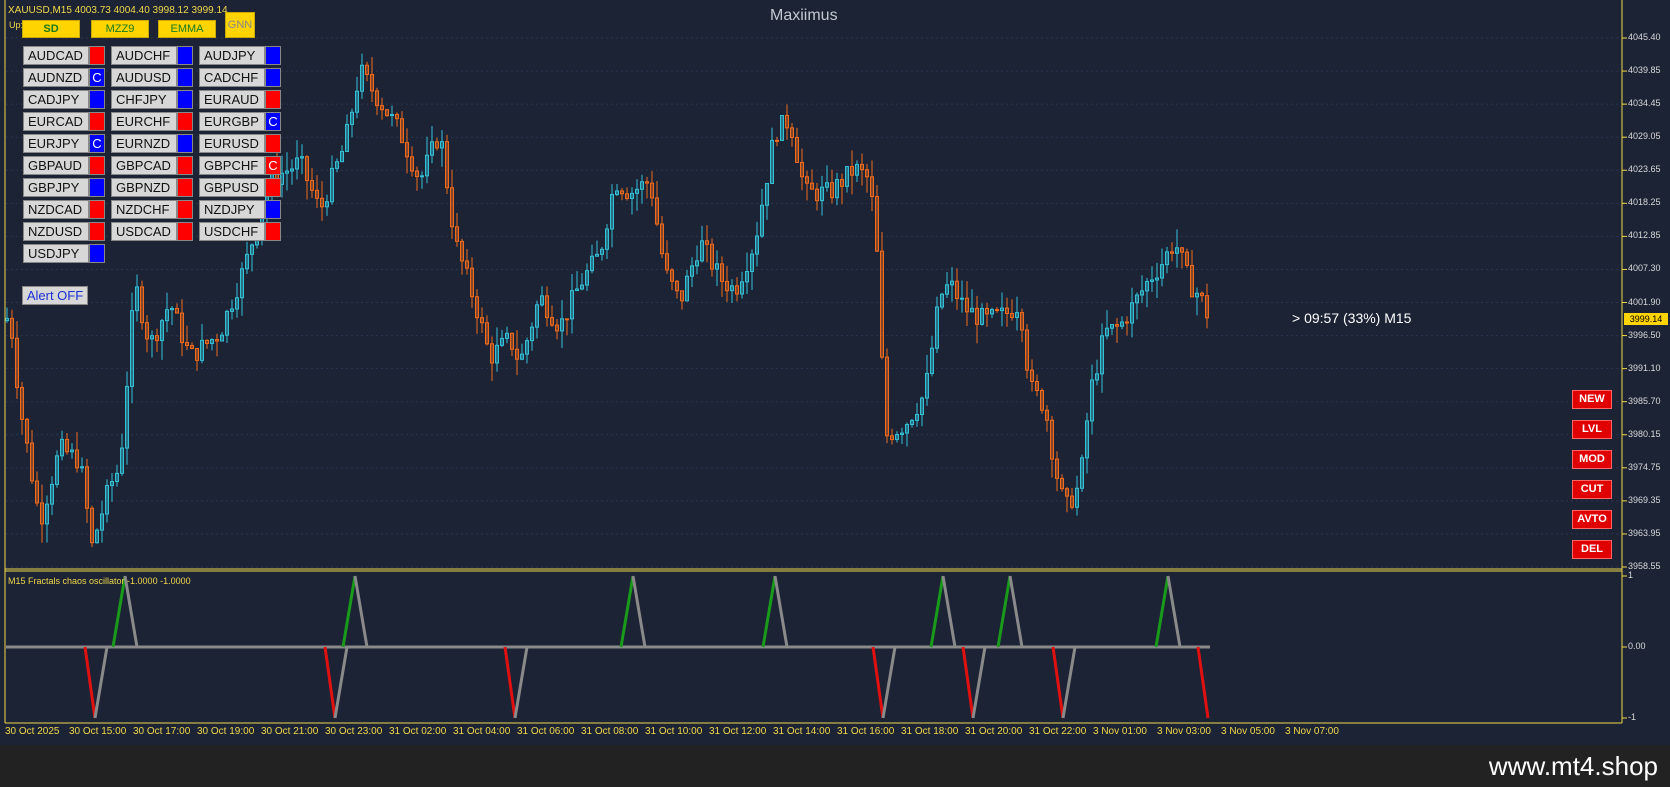 The image size is (1670, 787). I want to click on pair-signal-audusd, so click(185, 77).